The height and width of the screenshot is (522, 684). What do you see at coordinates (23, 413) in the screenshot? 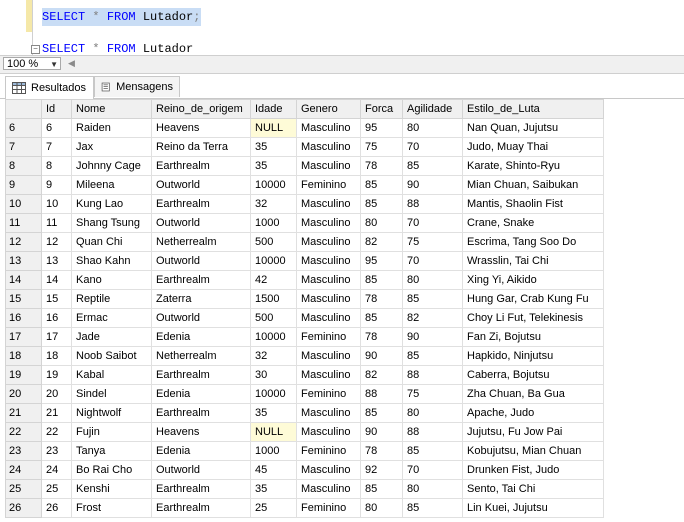
I see `row-number: 21` at bounding box center [23, 413].